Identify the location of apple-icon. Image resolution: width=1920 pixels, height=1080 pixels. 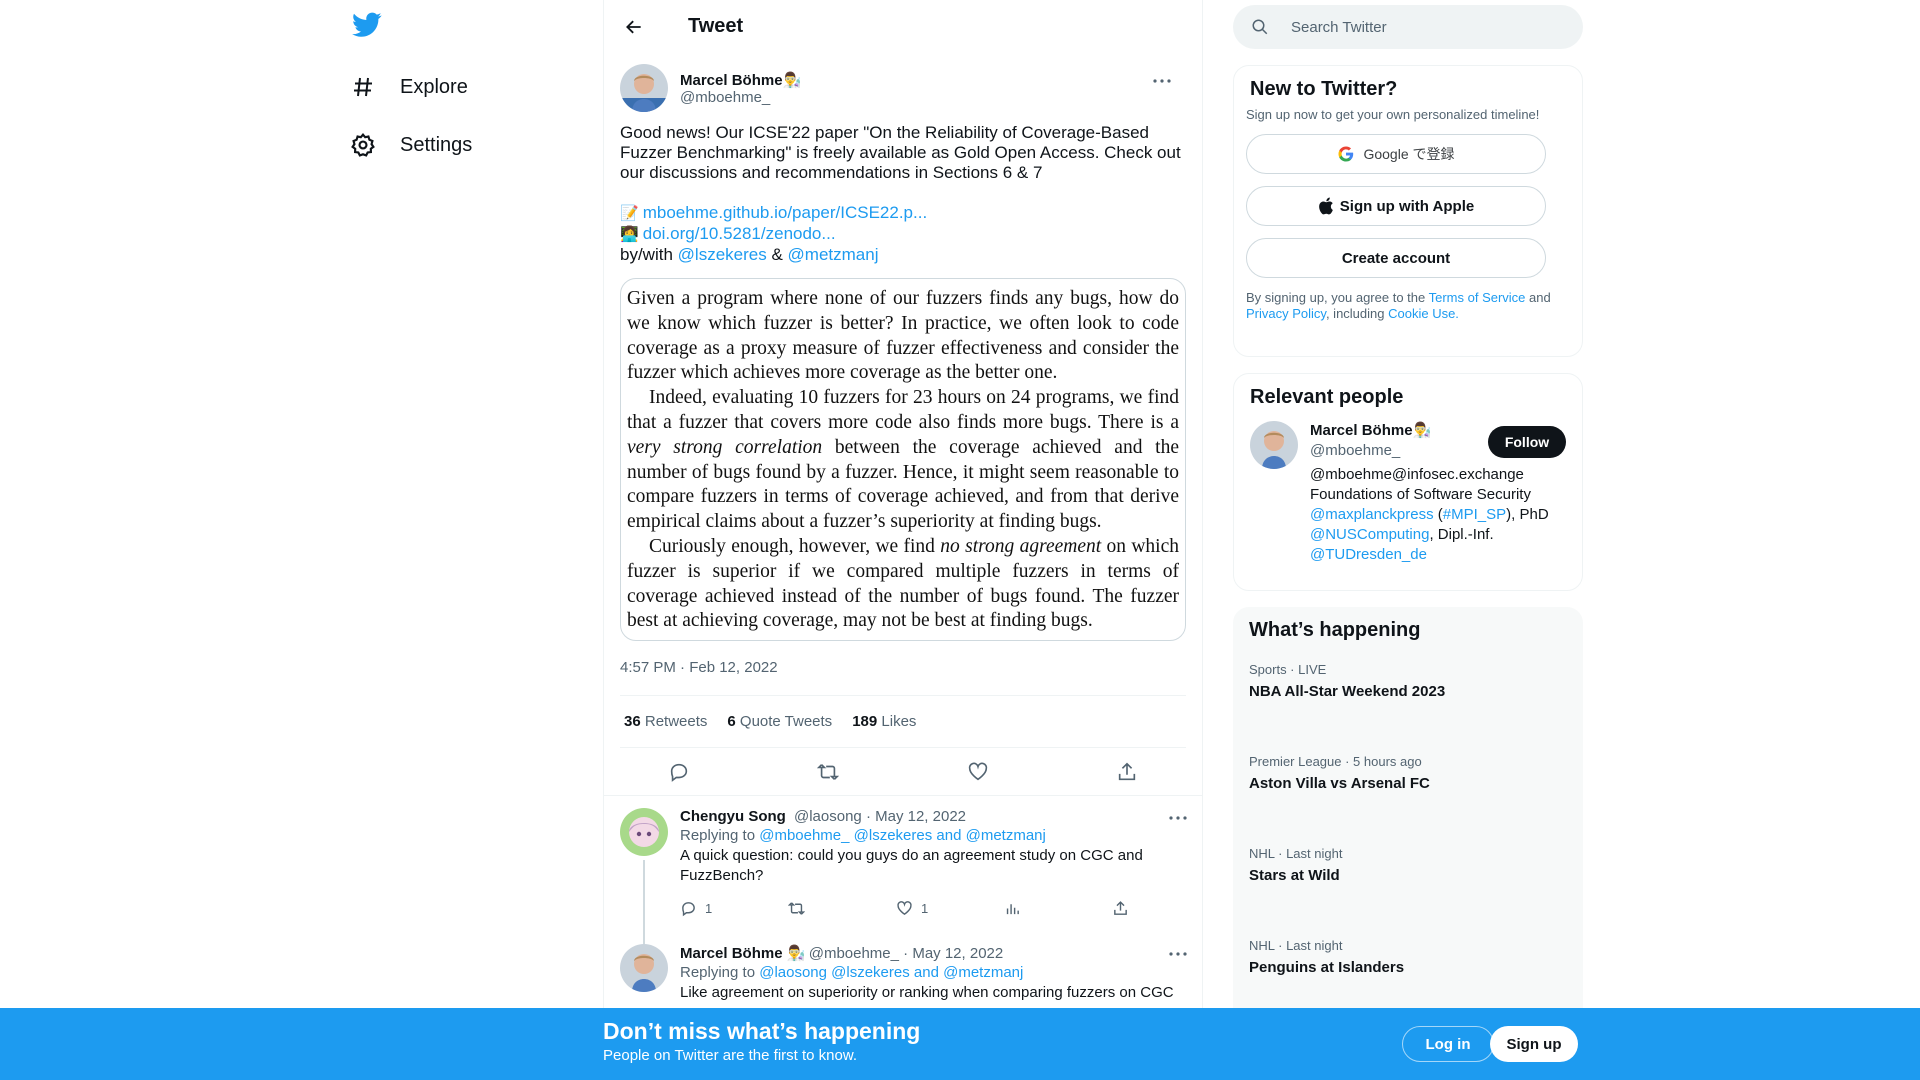
(1326, 206).